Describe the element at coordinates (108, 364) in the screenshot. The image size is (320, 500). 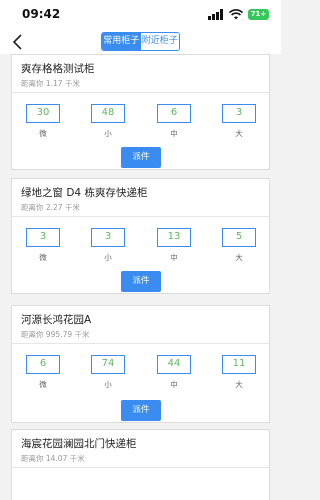
I see `slot-count: 74` at that location.